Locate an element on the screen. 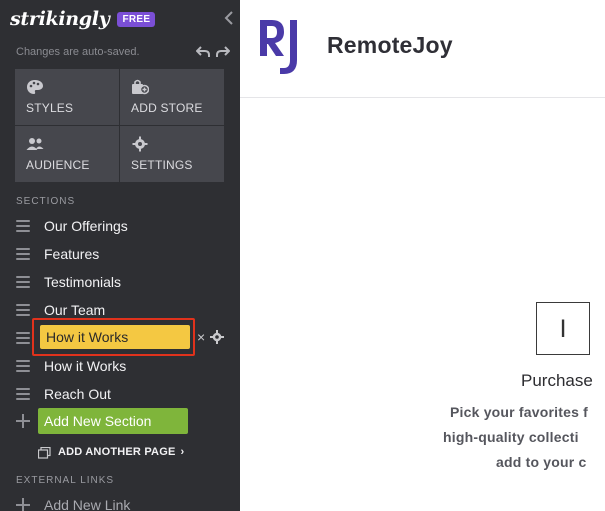 This screenshot has height=511, width=605. add-new-link-label: Add New Link is located at coordinates (87, 504).